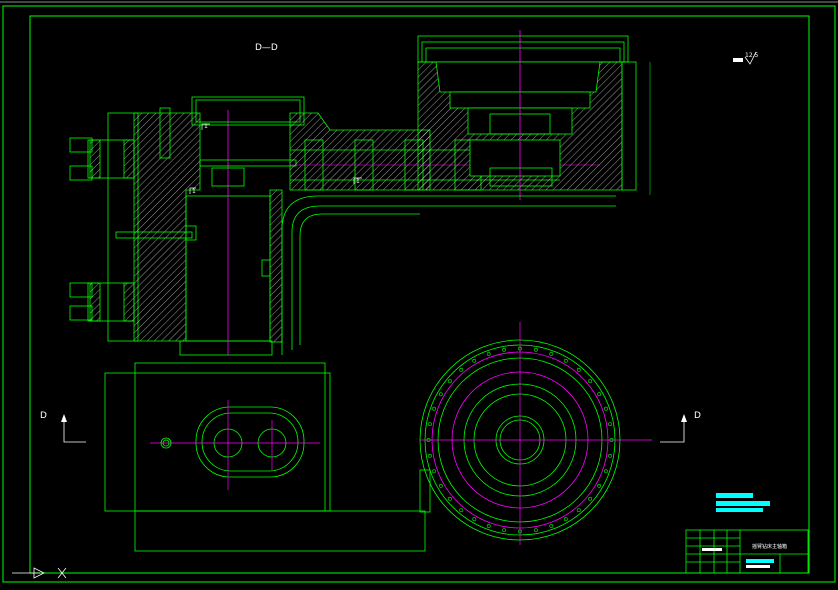  What do you see at coordinates (102, 159) in the screenshot?
I see `left-mounting-lug-top` at bounding box center [102, 159].